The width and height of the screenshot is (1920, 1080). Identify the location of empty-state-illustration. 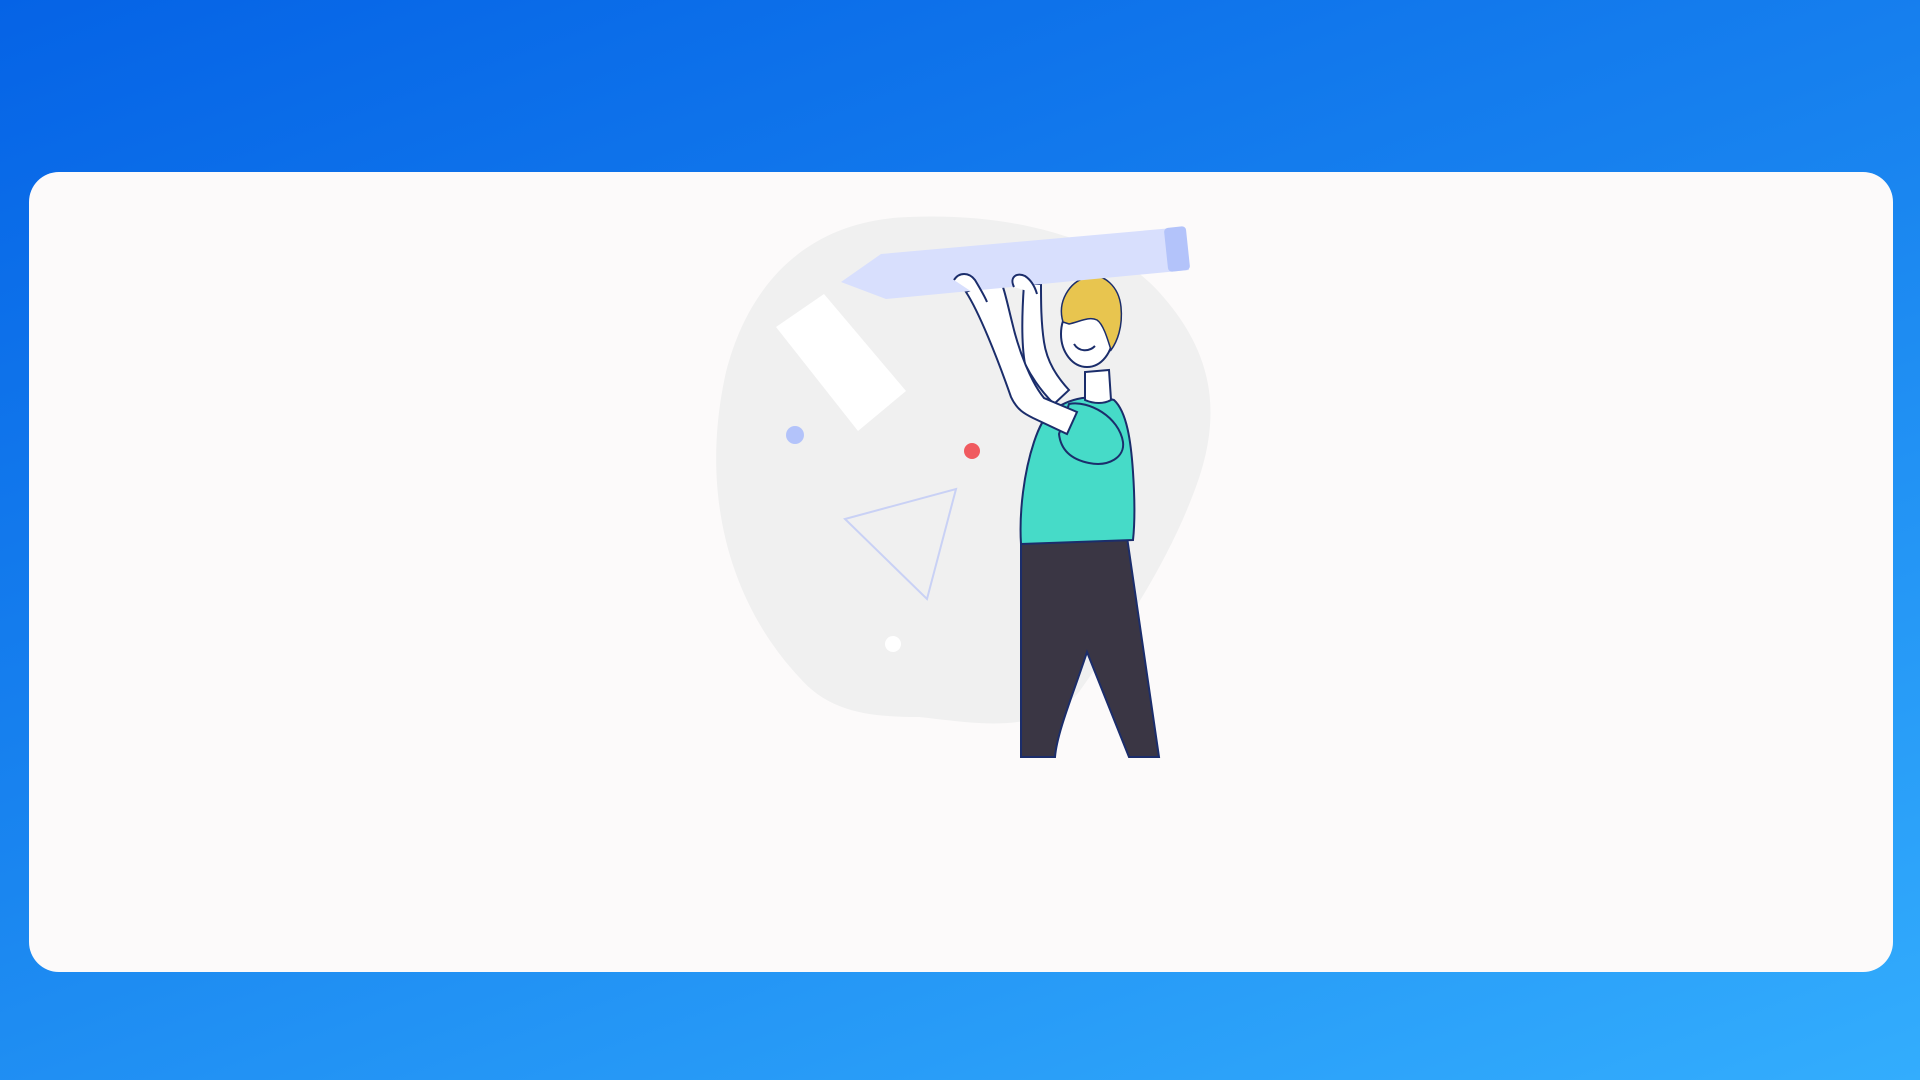
(963, 487).